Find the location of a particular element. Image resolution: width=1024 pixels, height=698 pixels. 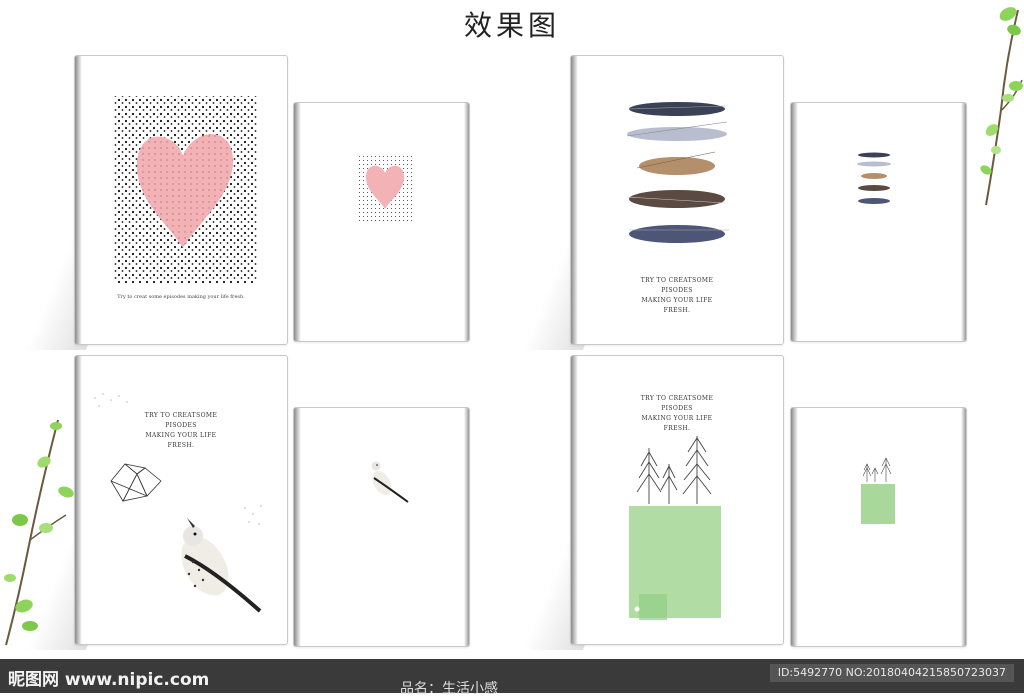

heart-dots-illustration is located at coordinates (185, 190).